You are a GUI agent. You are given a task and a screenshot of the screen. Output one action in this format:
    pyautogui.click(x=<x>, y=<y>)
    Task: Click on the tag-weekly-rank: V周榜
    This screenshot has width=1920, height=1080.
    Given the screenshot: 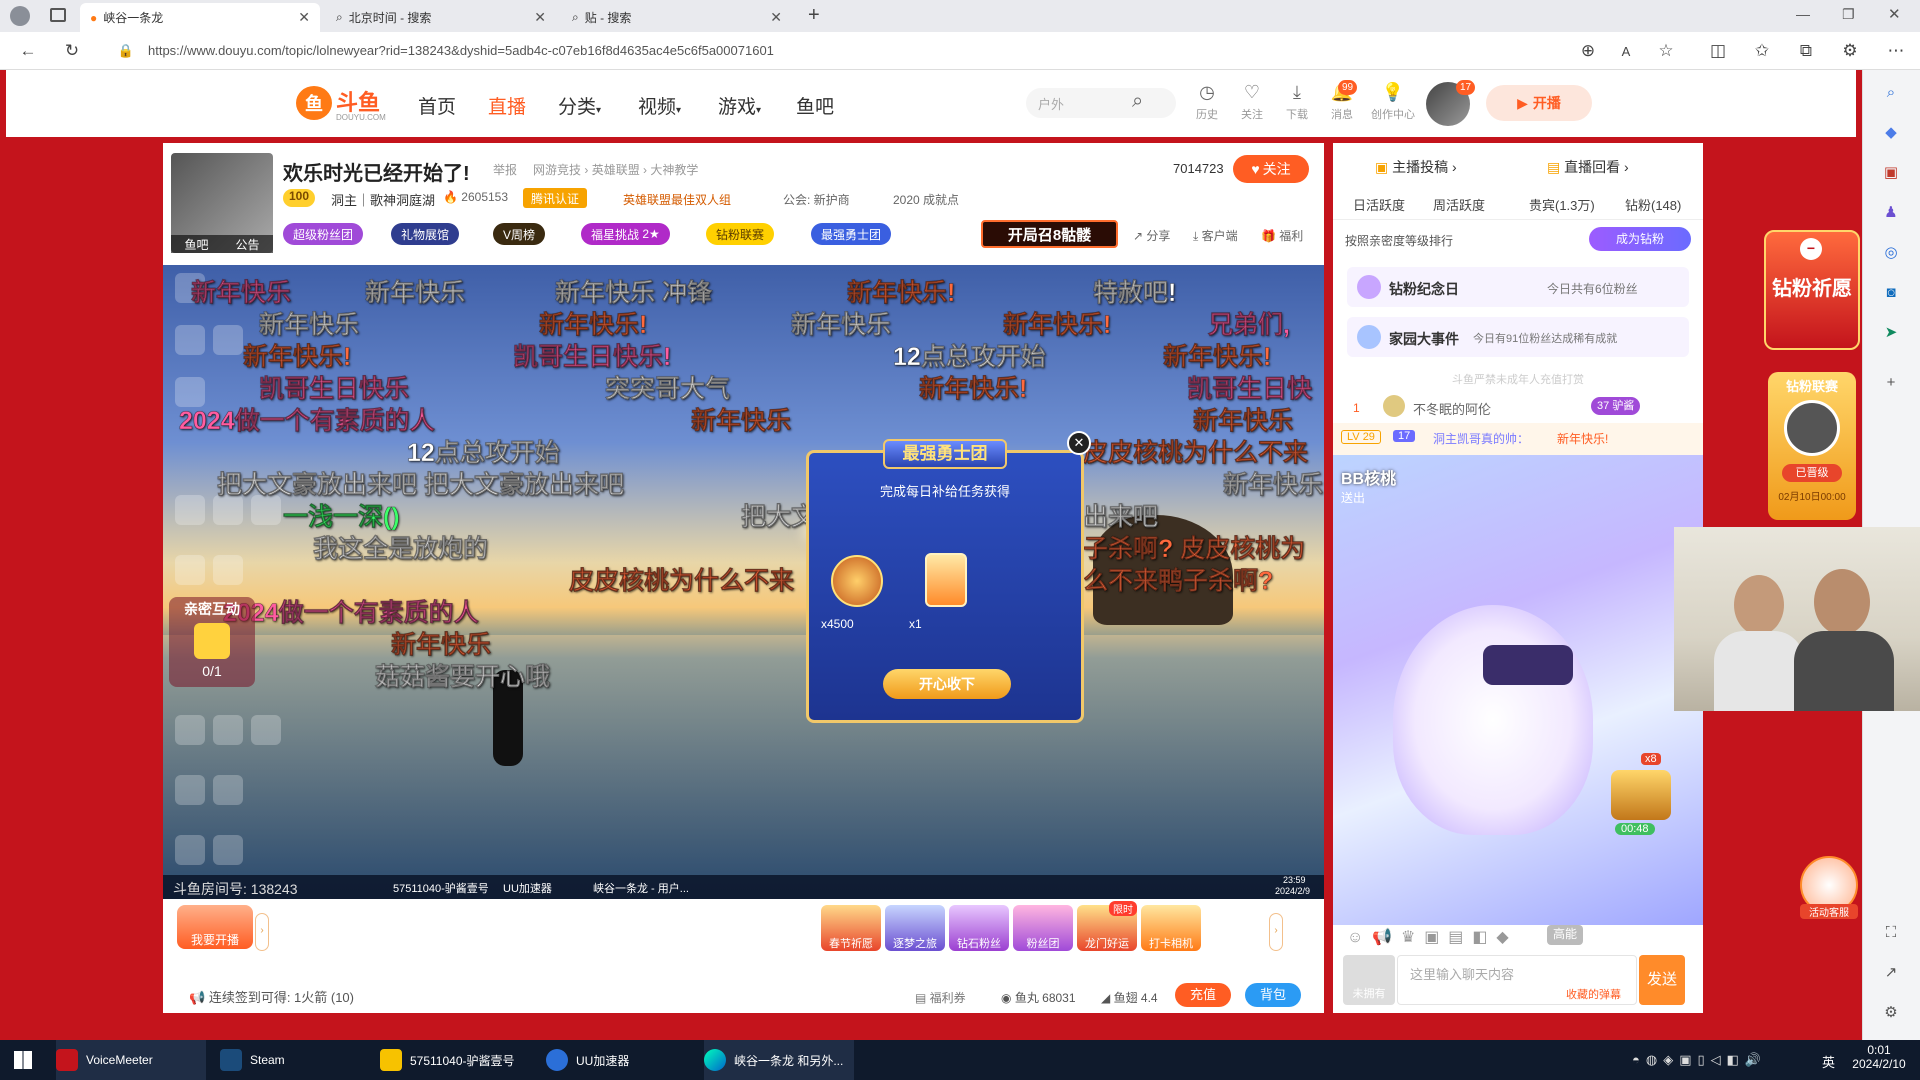 What is the action you would take?
    pyautogui.click(x=519, y=234)
    